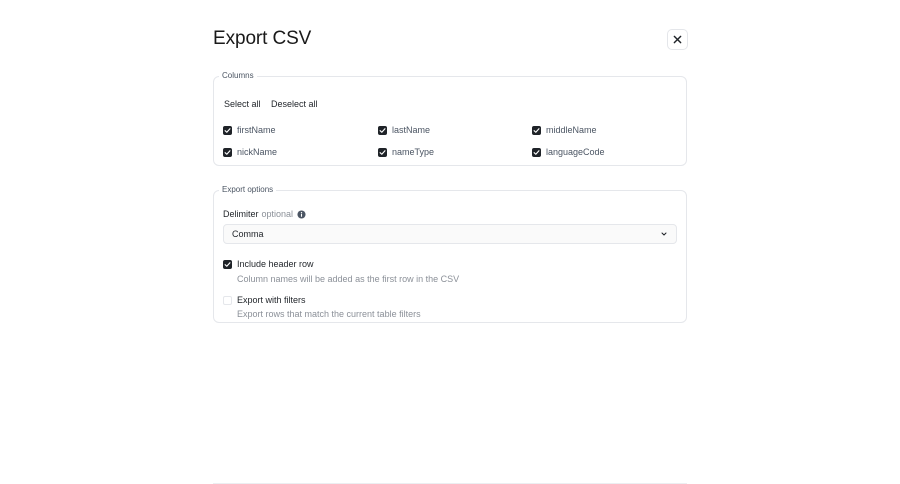  What do you see at coordinates (413, 152) in the screenshot?
I see `column-label: nameType` at bounding box center [413, 152].